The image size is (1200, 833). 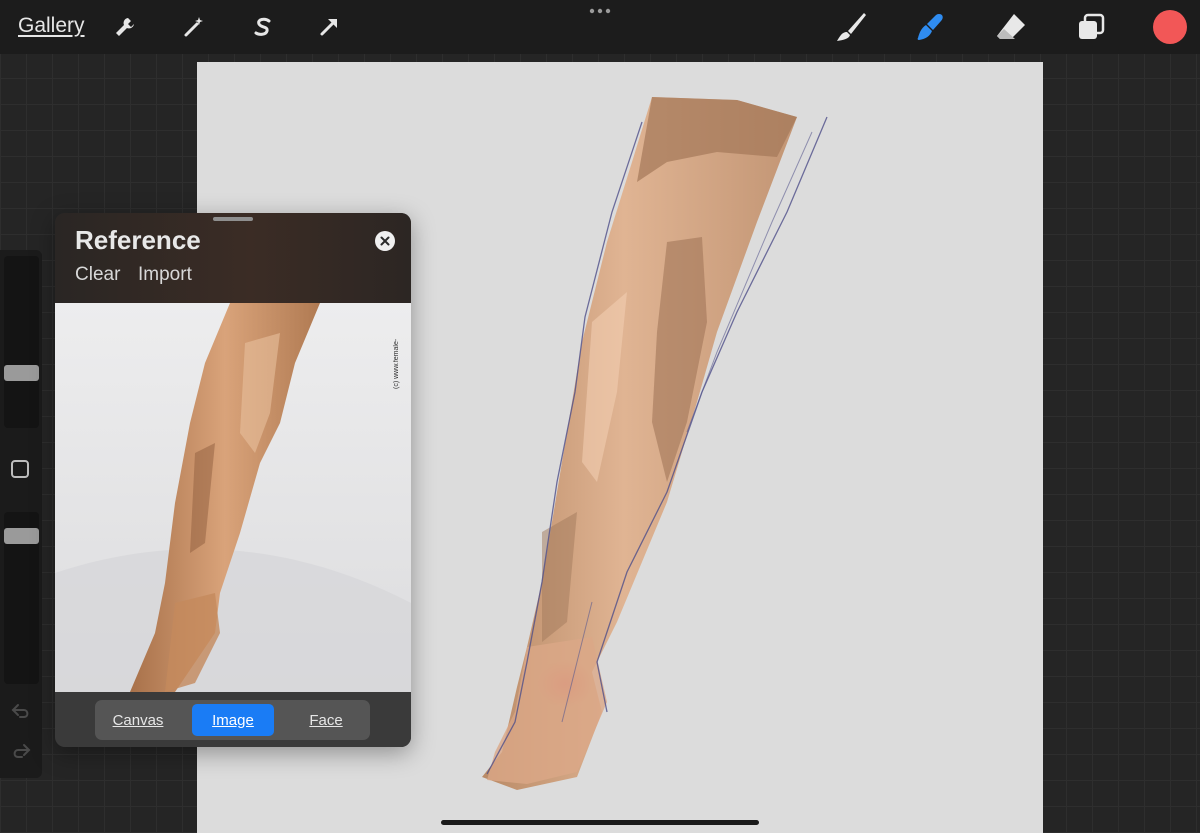 I want to click on tab-face: Face, so click(x=326, y=720).